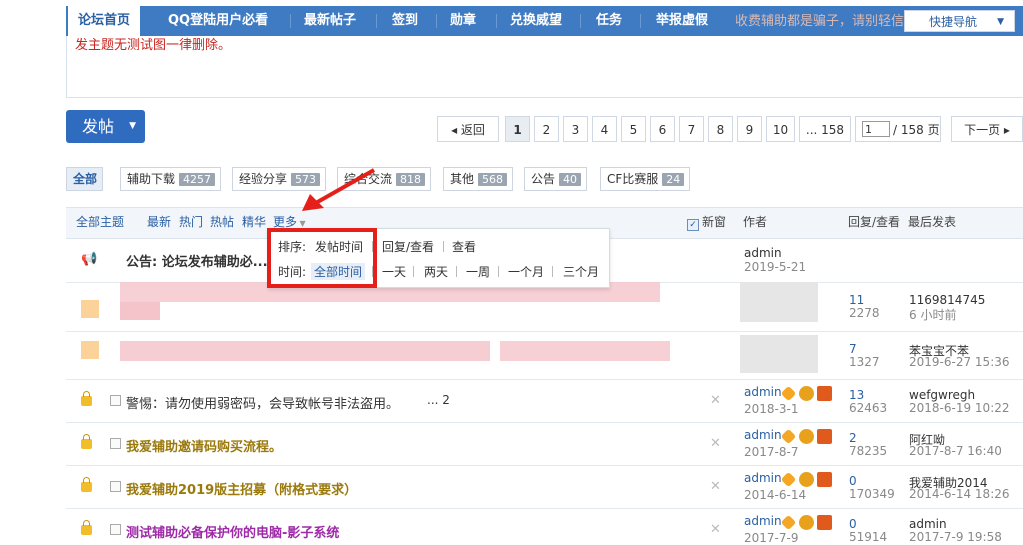 This screenshot has height=545, width=1023. Describe the element at coordinates (322, 258) in the screenshot. I see `annotation-highlight-box` at that location.